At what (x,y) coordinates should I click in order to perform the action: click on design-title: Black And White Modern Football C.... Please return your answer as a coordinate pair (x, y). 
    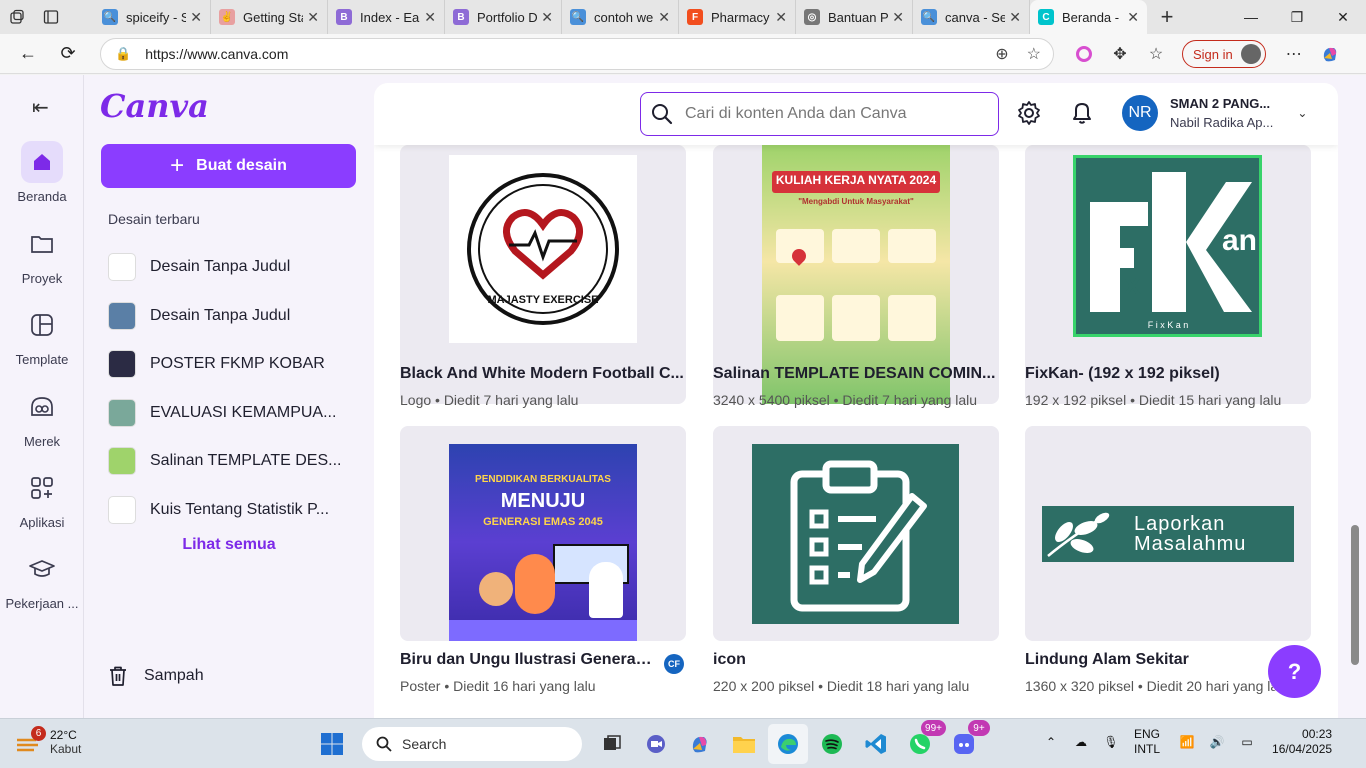
    Looking at the image, I should click on (543, 374).